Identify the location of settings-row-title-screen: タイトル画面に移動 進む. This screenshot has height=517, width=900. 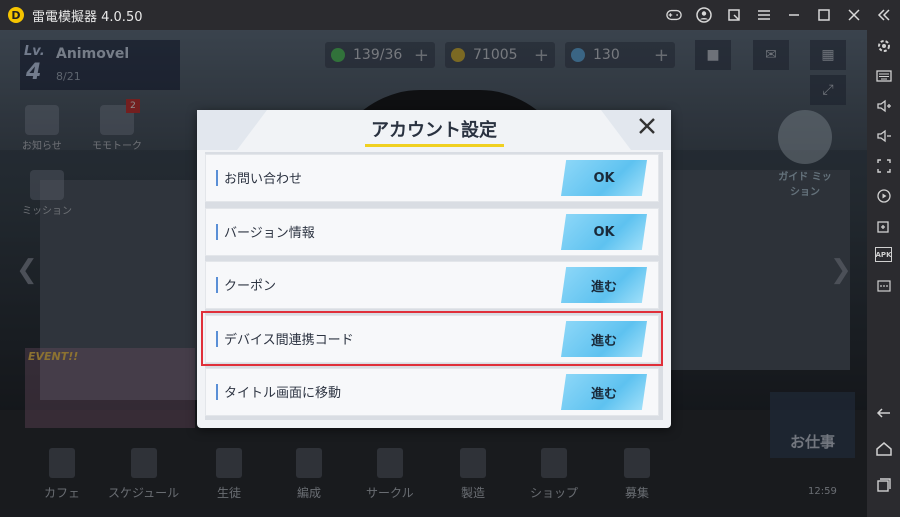
(432, 392).